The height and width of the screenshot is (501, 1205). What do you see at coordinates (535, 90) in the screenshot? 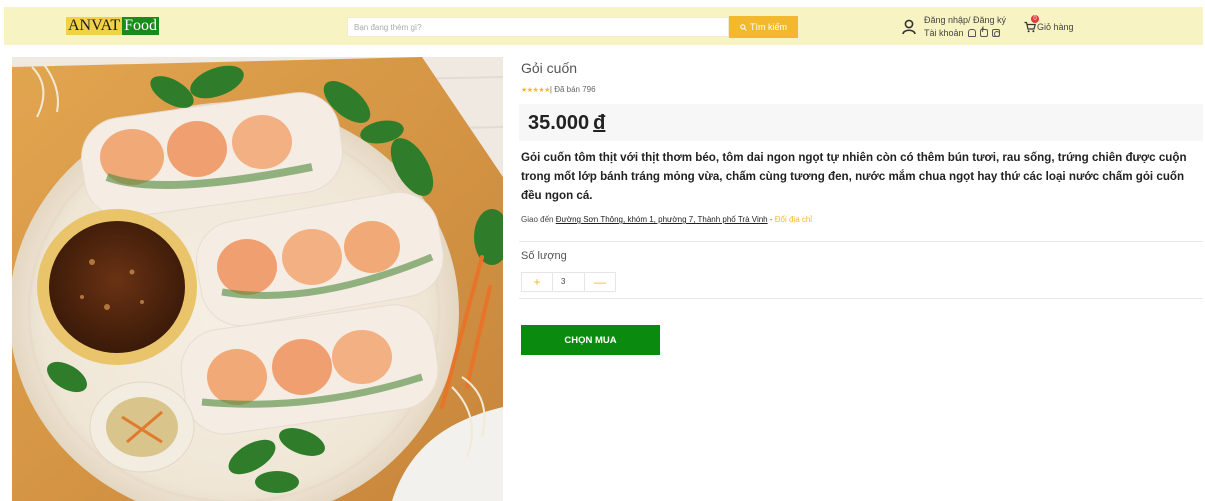
I see `star-rating-icons: ★★★★★` at bounding box center [535, 90].